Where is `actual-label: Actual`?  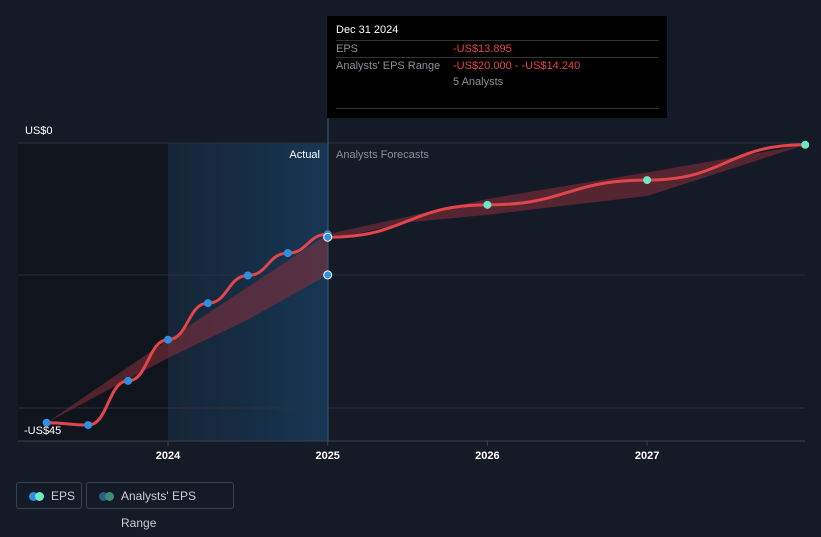 actual-label: Actual is located at coordinates (304, 155).